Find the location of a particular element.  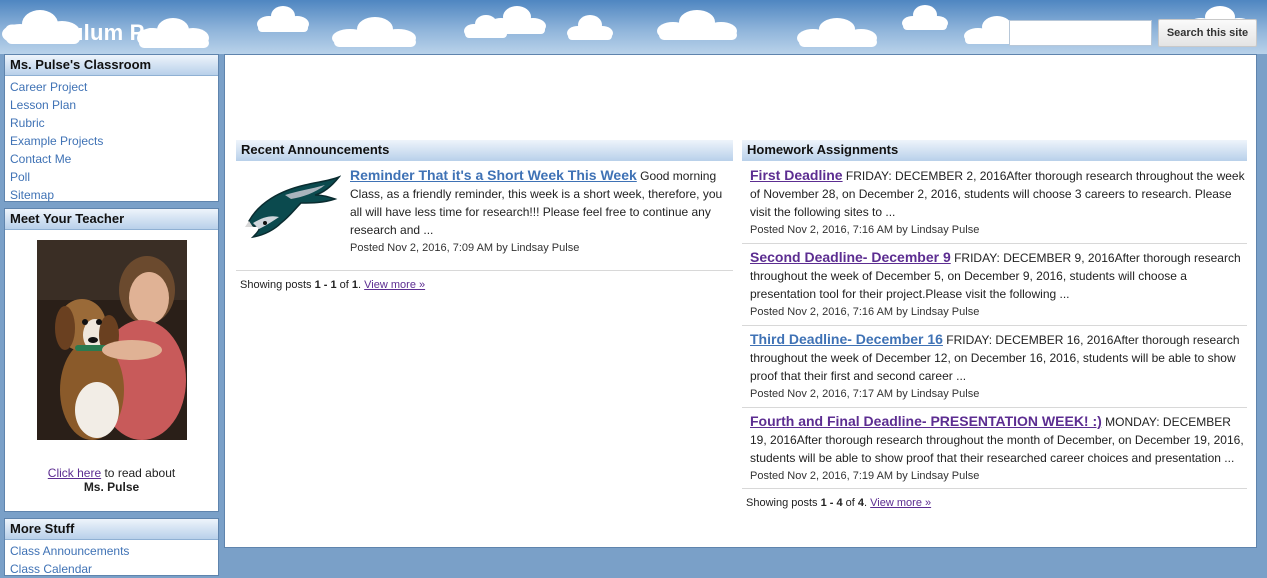

more-stuff-title: More Stuff is located at coordinates (111, 529).